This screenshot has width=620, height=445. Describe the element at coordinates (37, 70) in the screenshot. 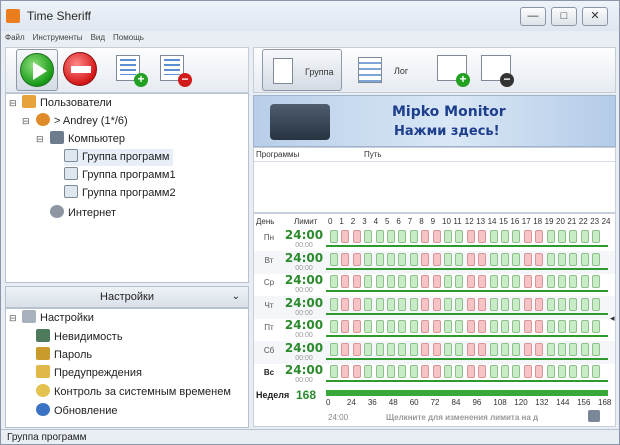

I see `start-button` at that location.